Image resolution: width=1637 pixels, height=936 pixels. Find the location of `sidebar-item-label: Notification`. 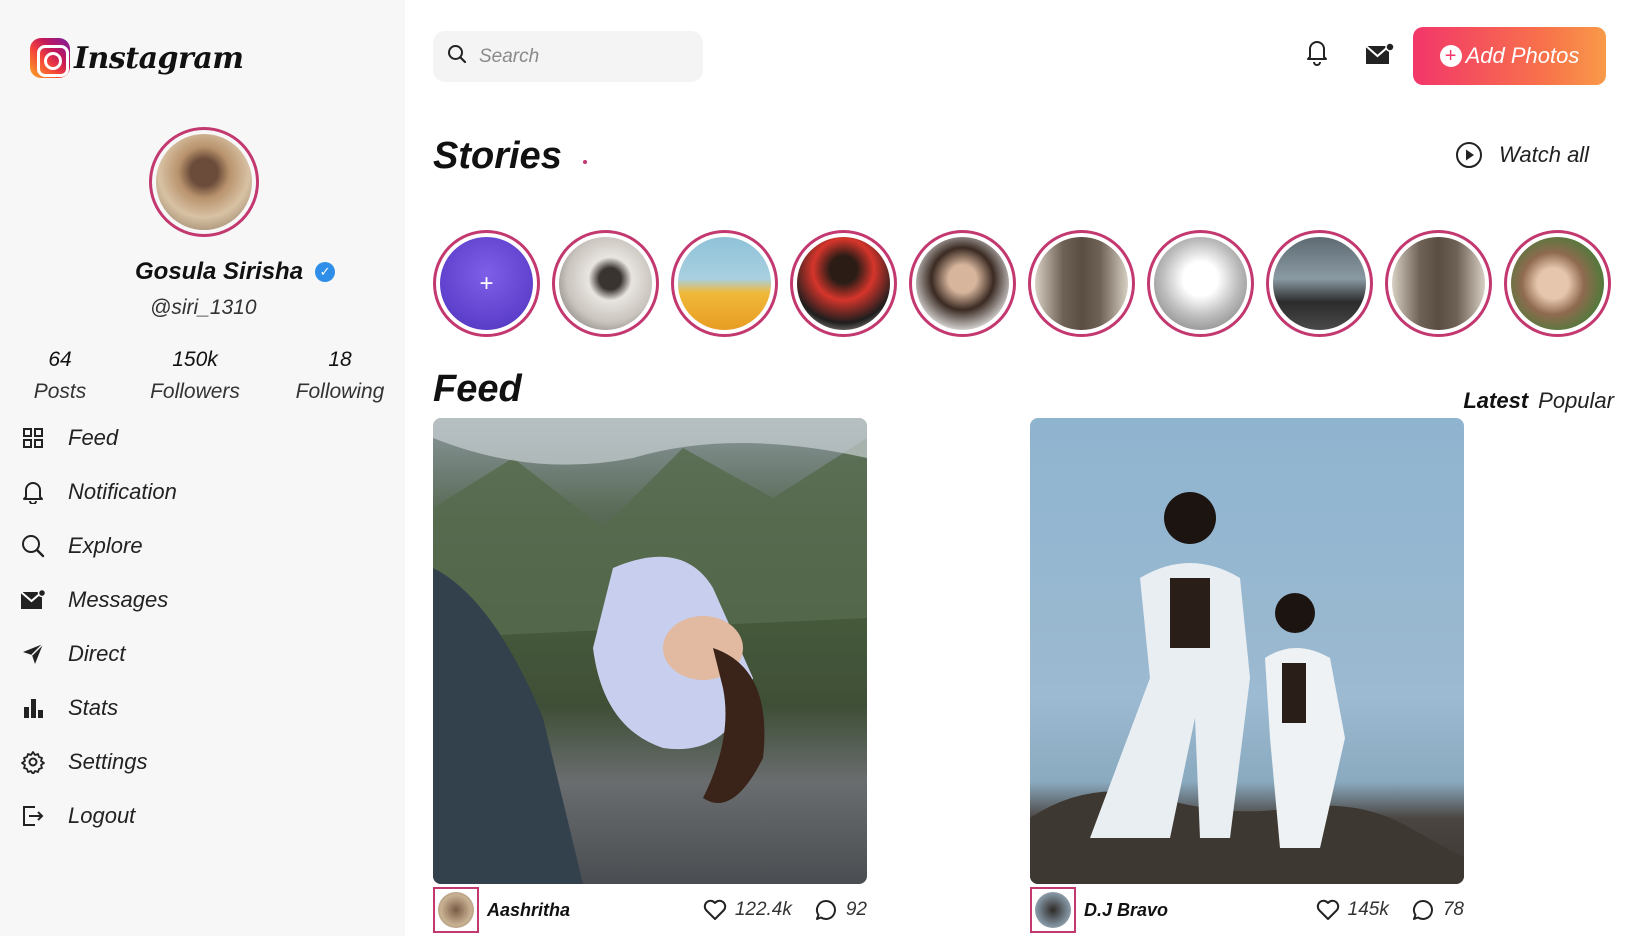

sidebar-item-label: Notification is located at coordinates (122, 491).